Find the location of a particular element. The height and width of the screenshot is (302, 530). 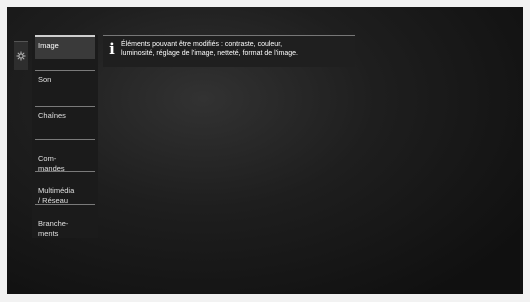

menu-item-label: Son is located at coordinates (45, 79).